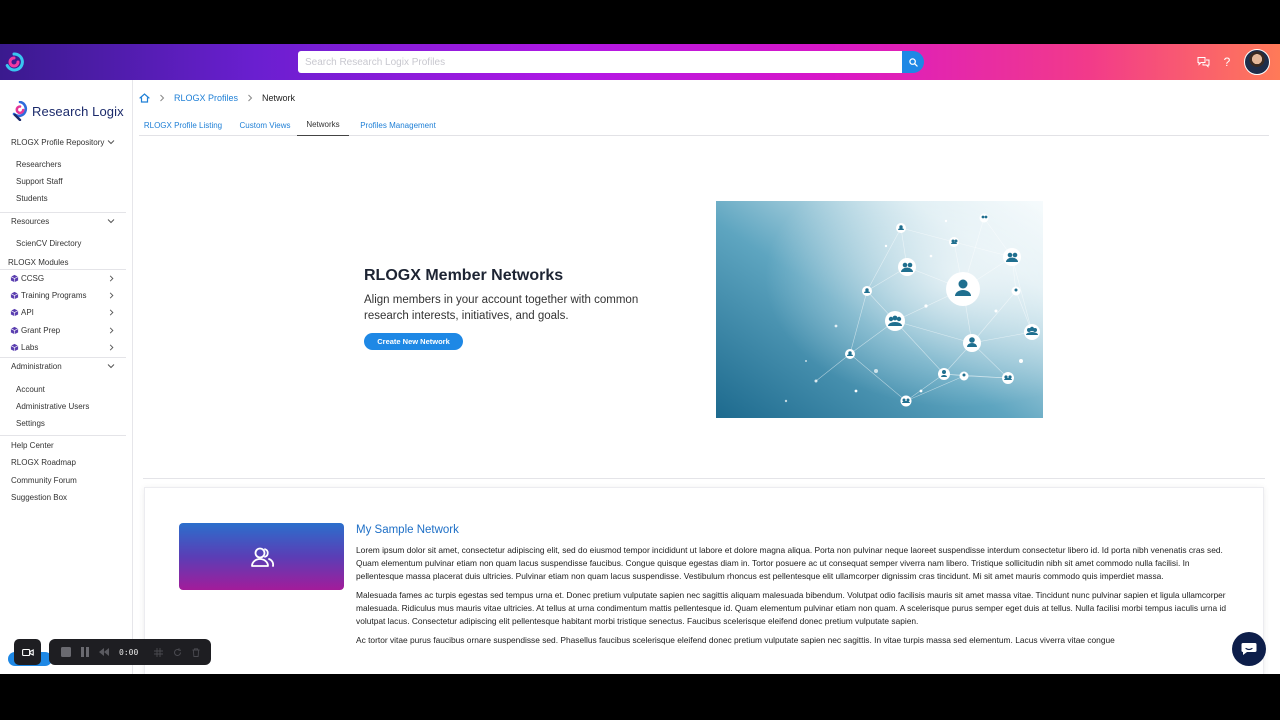 This screenshot has width=1280, height=720. Describe the element at coordinates (49, 243) in the screenshot. I see `nav-item-label: ScienCV Directory` at that location.